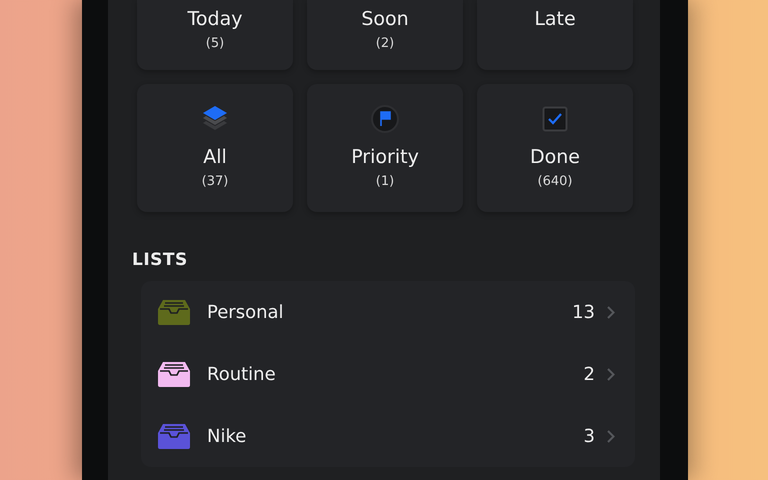 This screenshot has width=768, height=480. Describe the element at coordinates (589, 436) in the screenshot. I see `list-count: 3` at that location.